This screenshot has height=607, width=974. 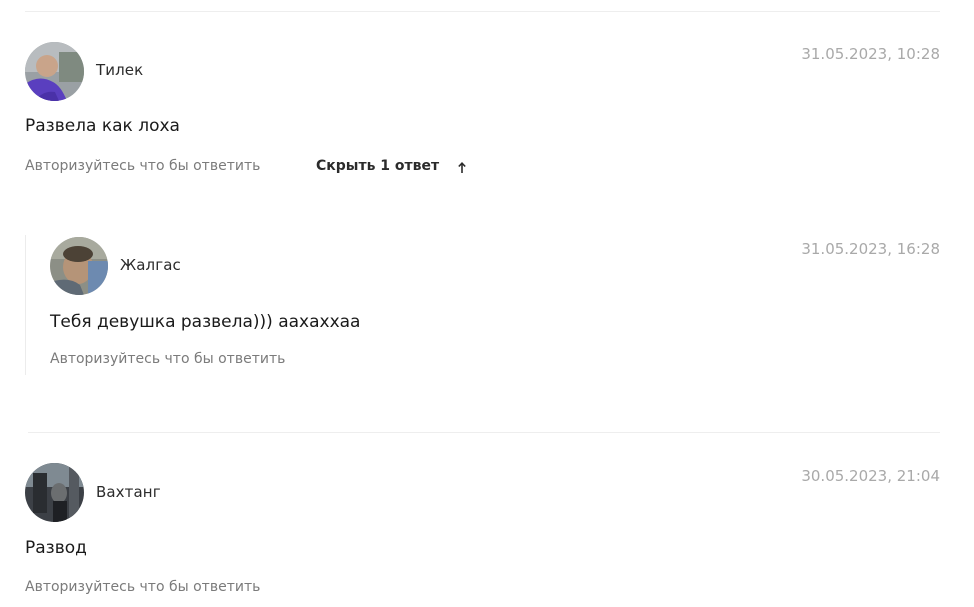 What do you see at coordinates (482, 11) in the screenshot?
I see `top-divider` at bounding box center [482, 11].